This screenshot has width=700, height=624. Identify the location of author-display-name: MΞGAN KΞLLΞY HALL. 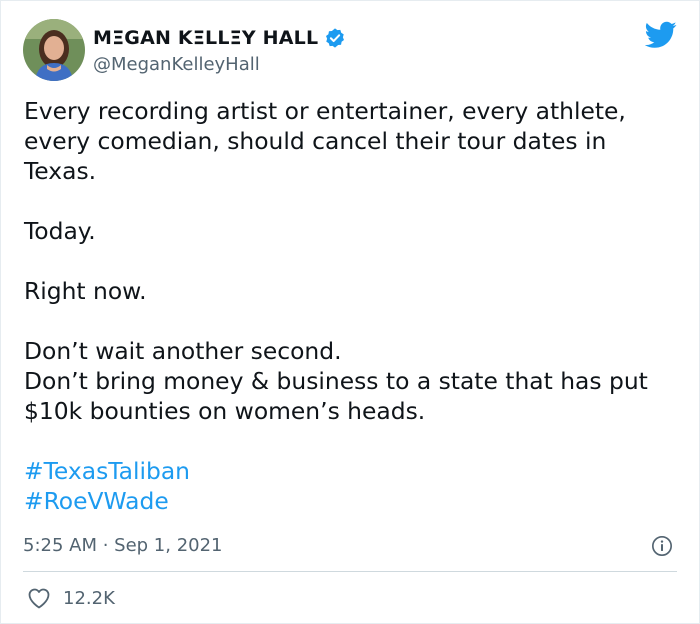
(219, 38).